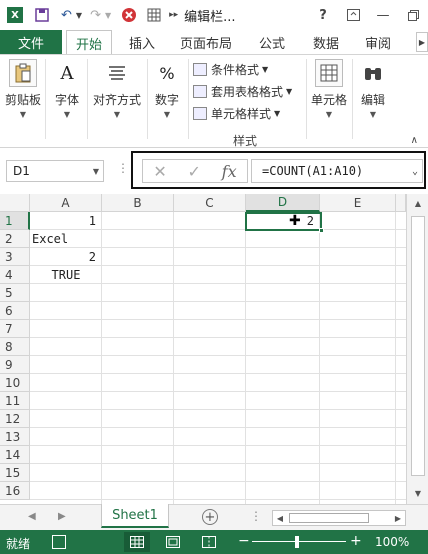  Describe the element at coordinates (418, 493) in the screenshot. I see `scroll-down-icon: ▼` at that location.